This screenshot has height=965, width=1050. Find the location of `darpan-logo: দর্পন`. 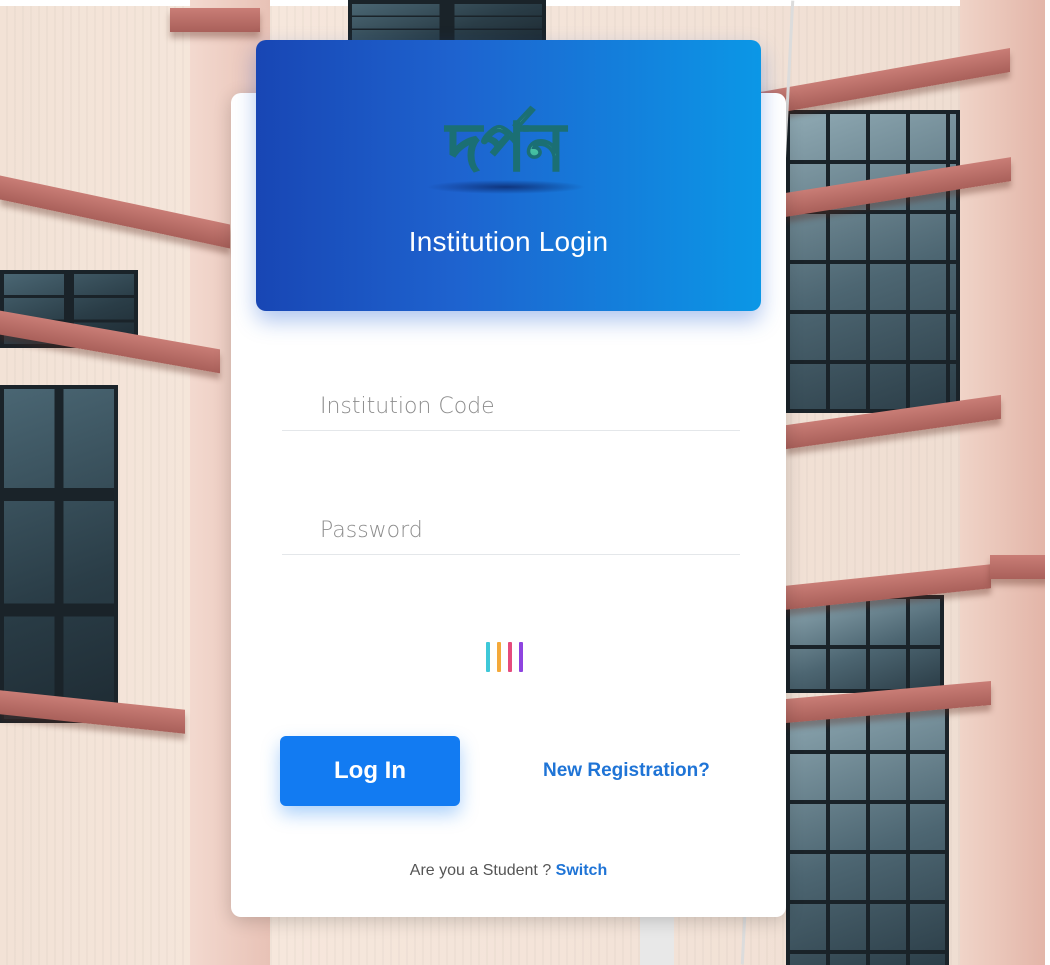

darpan-logo: দর্পন is located at coordinates (506, 142).